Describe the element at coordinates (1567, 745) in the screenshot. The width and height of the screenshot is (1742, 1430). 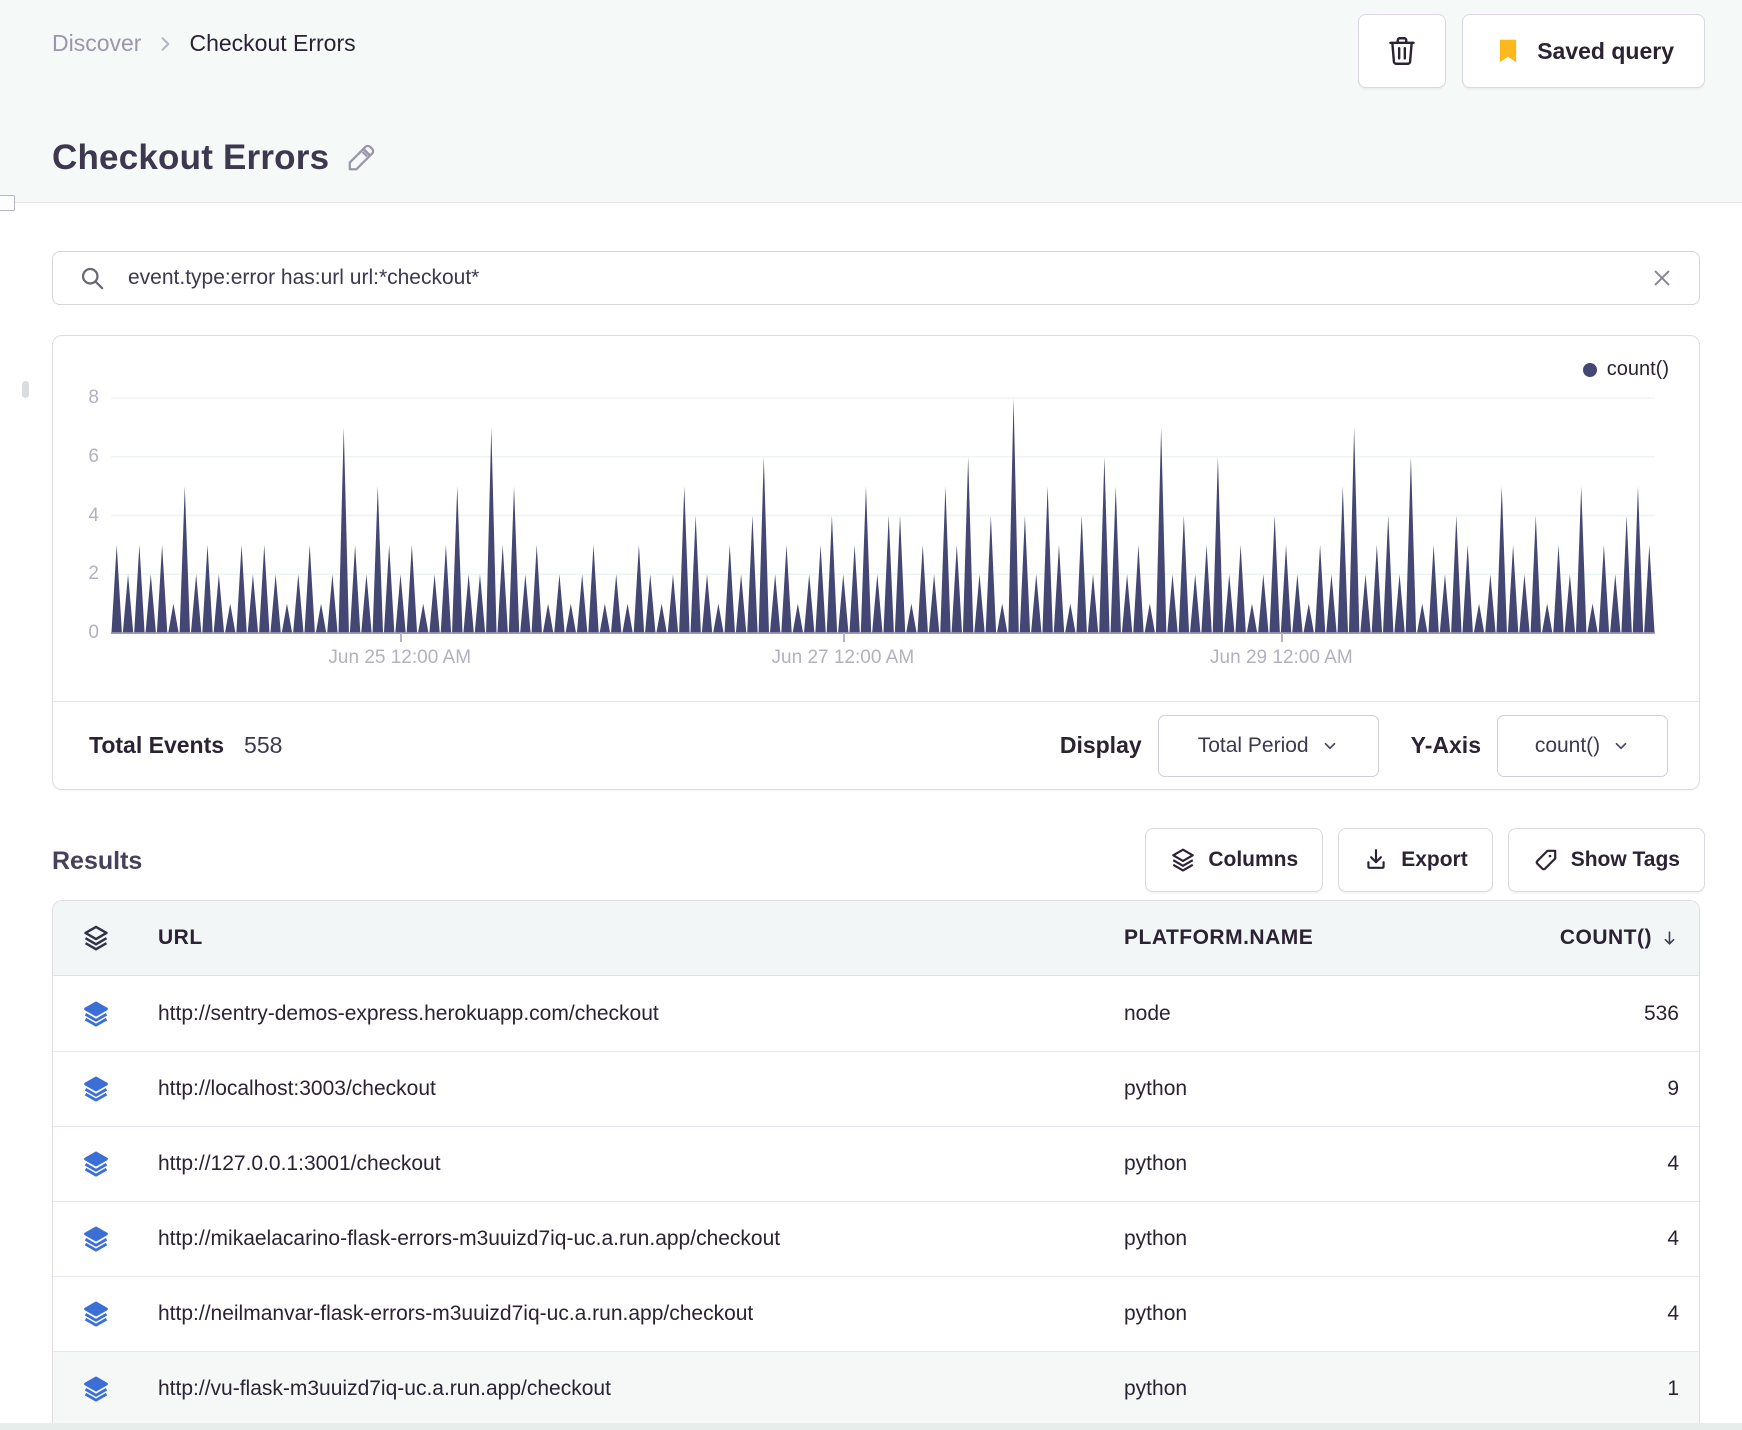
I see `y-axis-value: count()` at that location.